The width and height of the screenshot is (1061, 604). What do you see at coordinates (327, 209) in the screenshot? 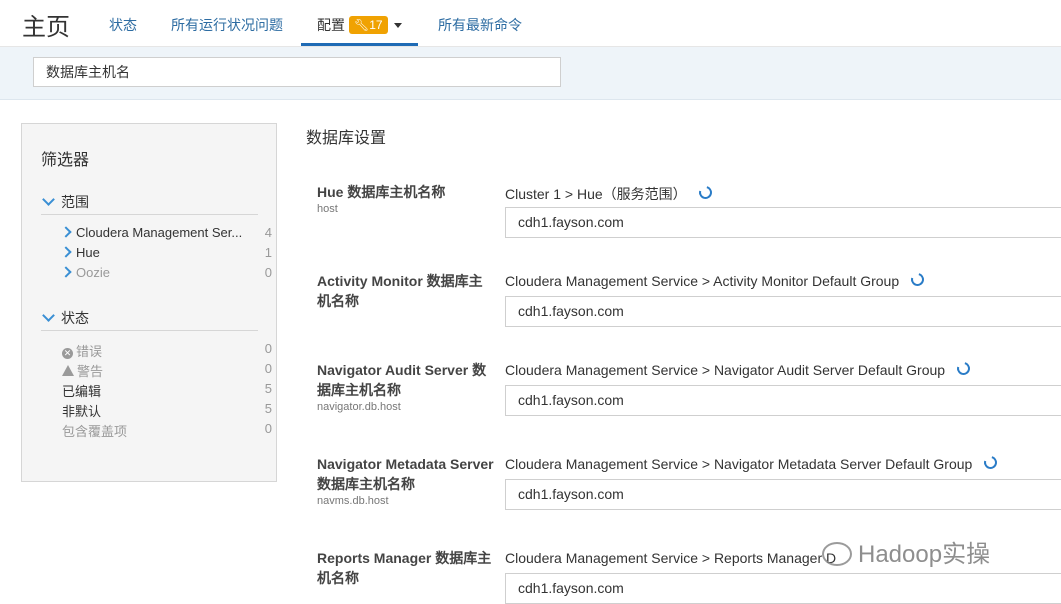
I see `property-key: host` at bounding box center [327, 209].